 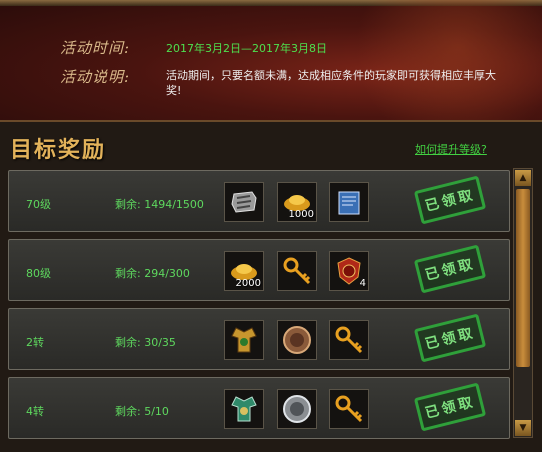 I want to click on row-level: 2转, so click(x=35, y=342).